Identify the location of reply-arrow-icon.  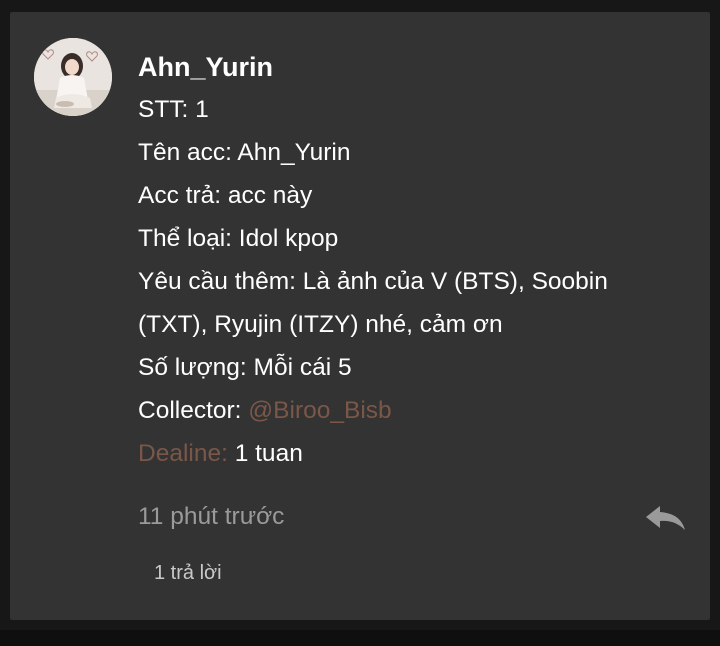
(665, 518).